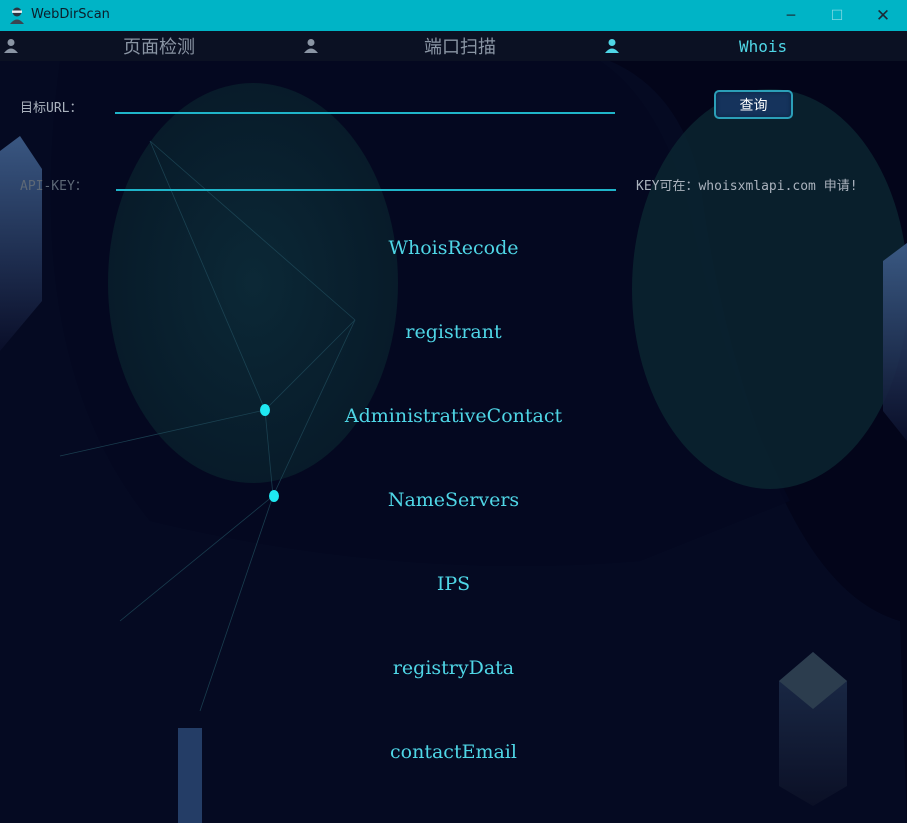 This screenshot has height=823, width=907. What do you see at coordinates (453, 584) in the screenshot?
I see `result-ips: IPS` at bounding box center [453, 584].